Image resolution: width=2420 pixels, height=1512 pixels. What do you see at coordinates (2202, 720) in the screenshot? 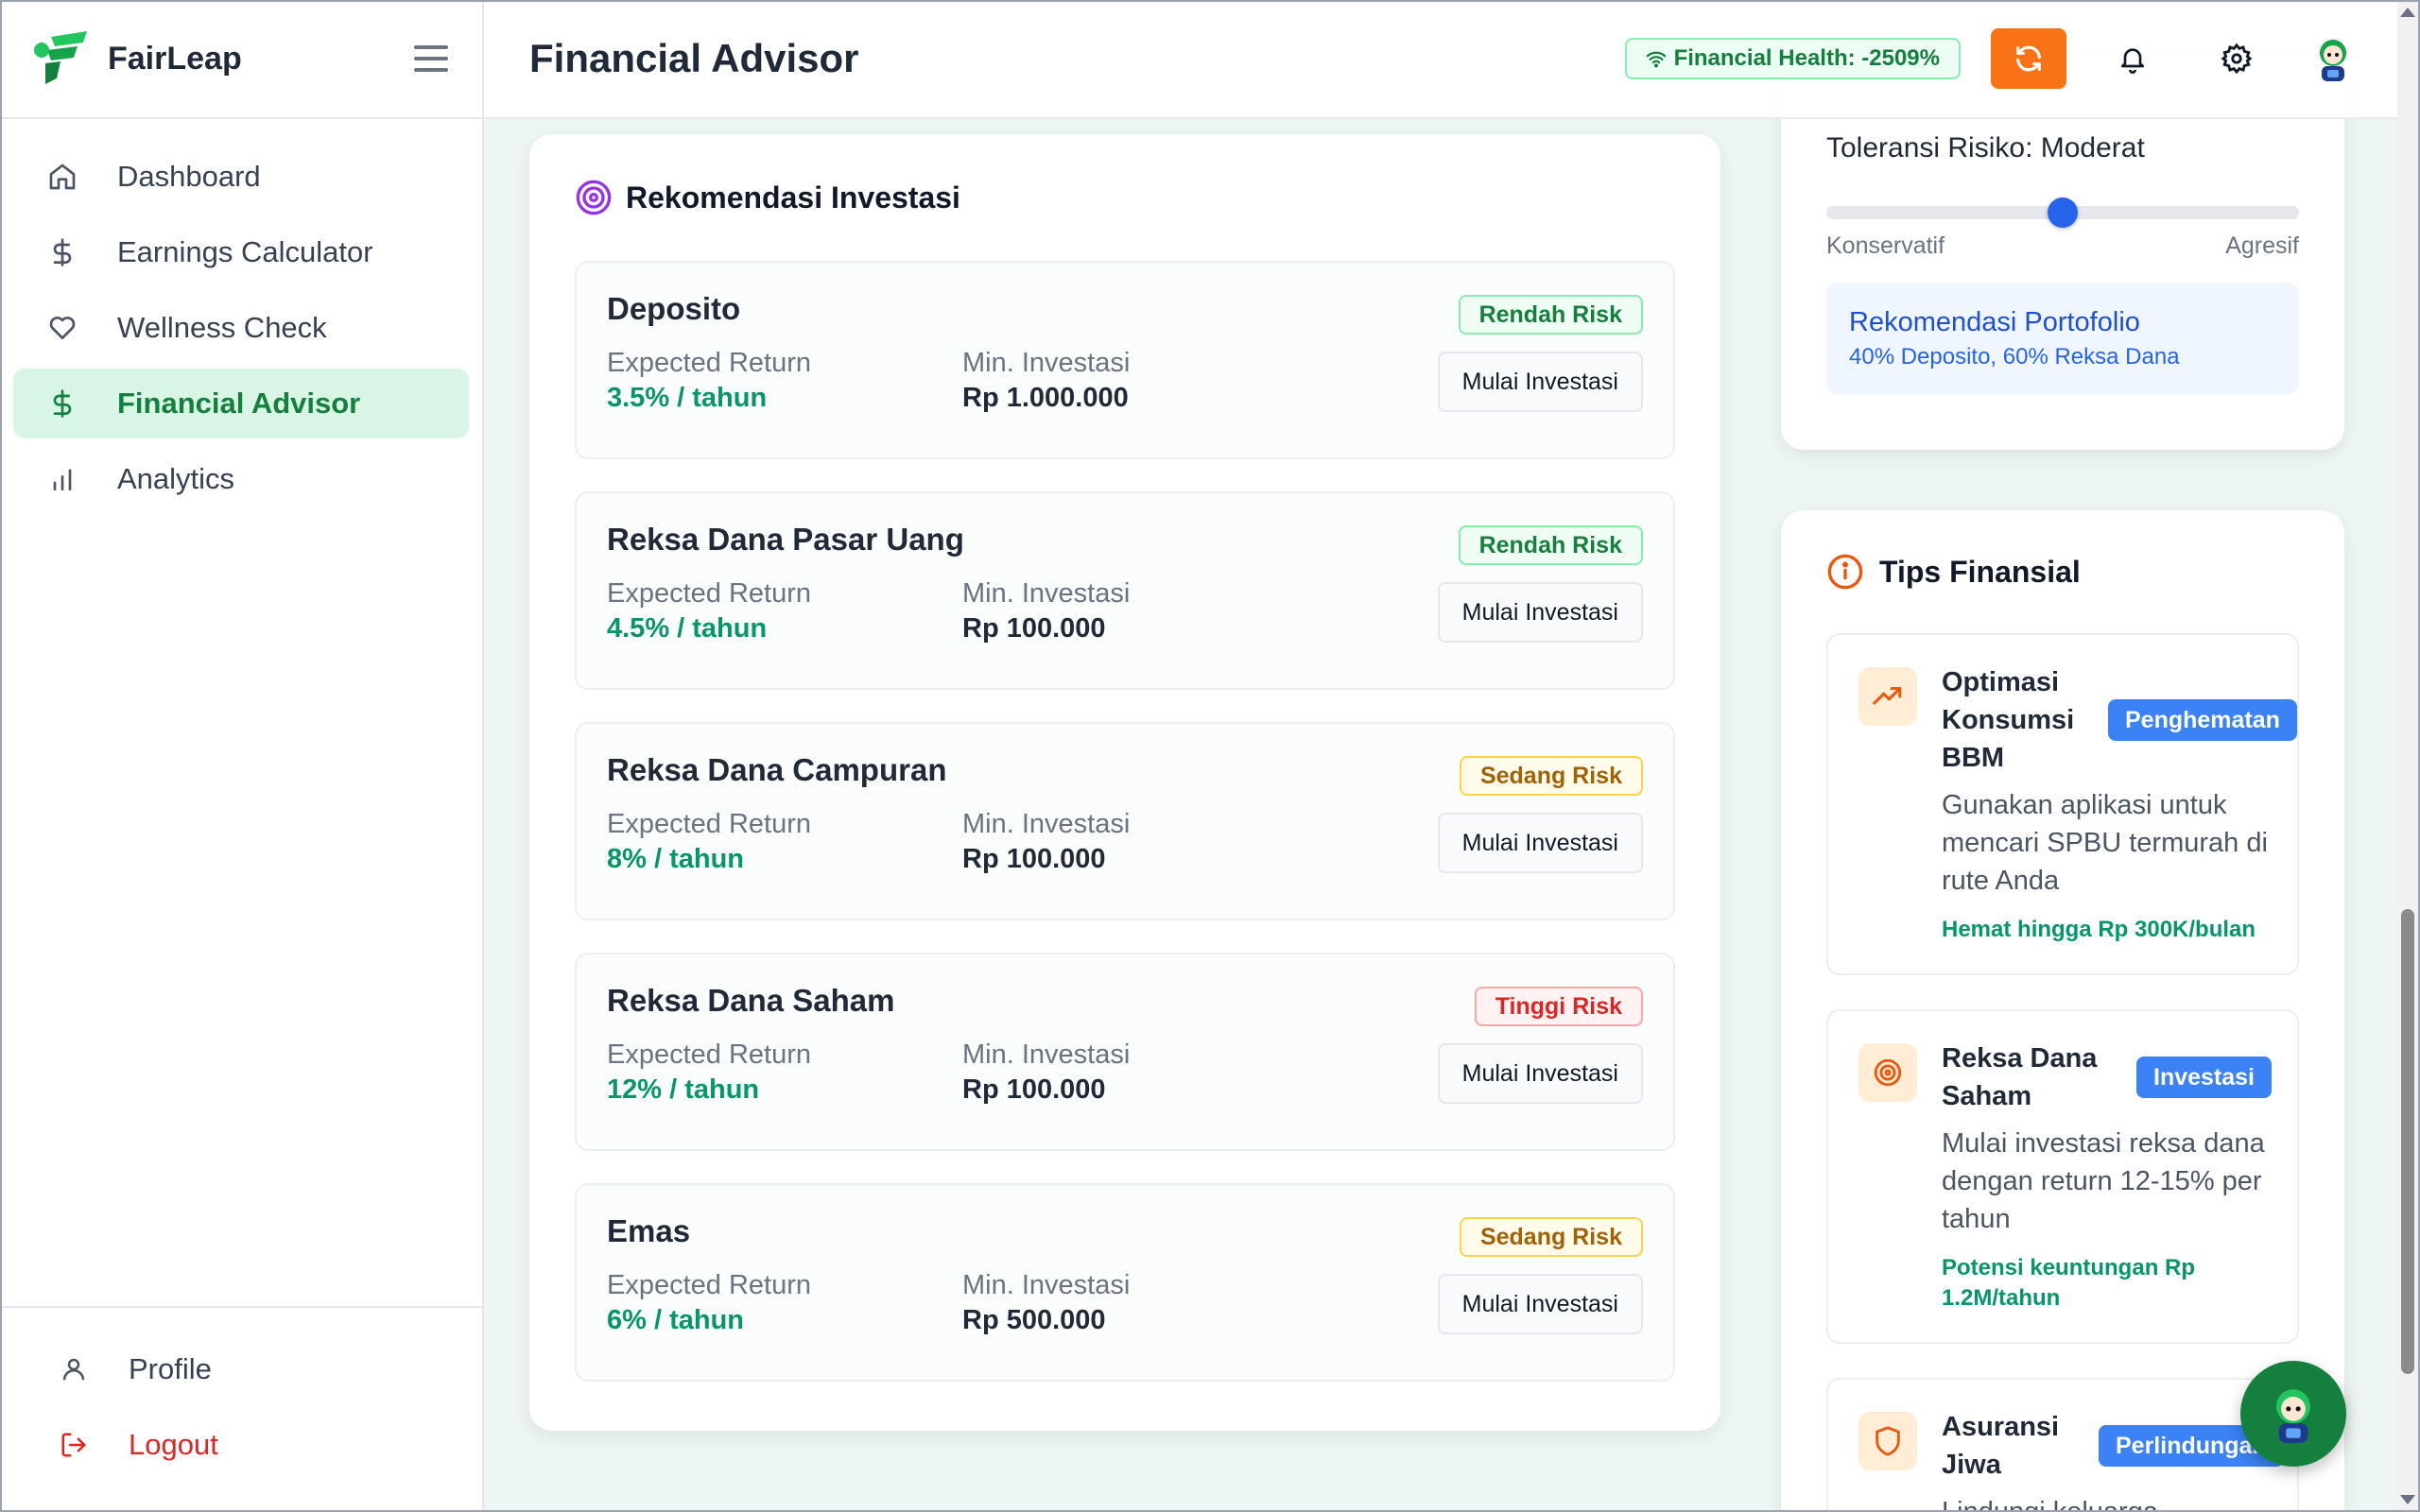
I see `tip-tag: Penghematan` at bounding box center [2202, 720].